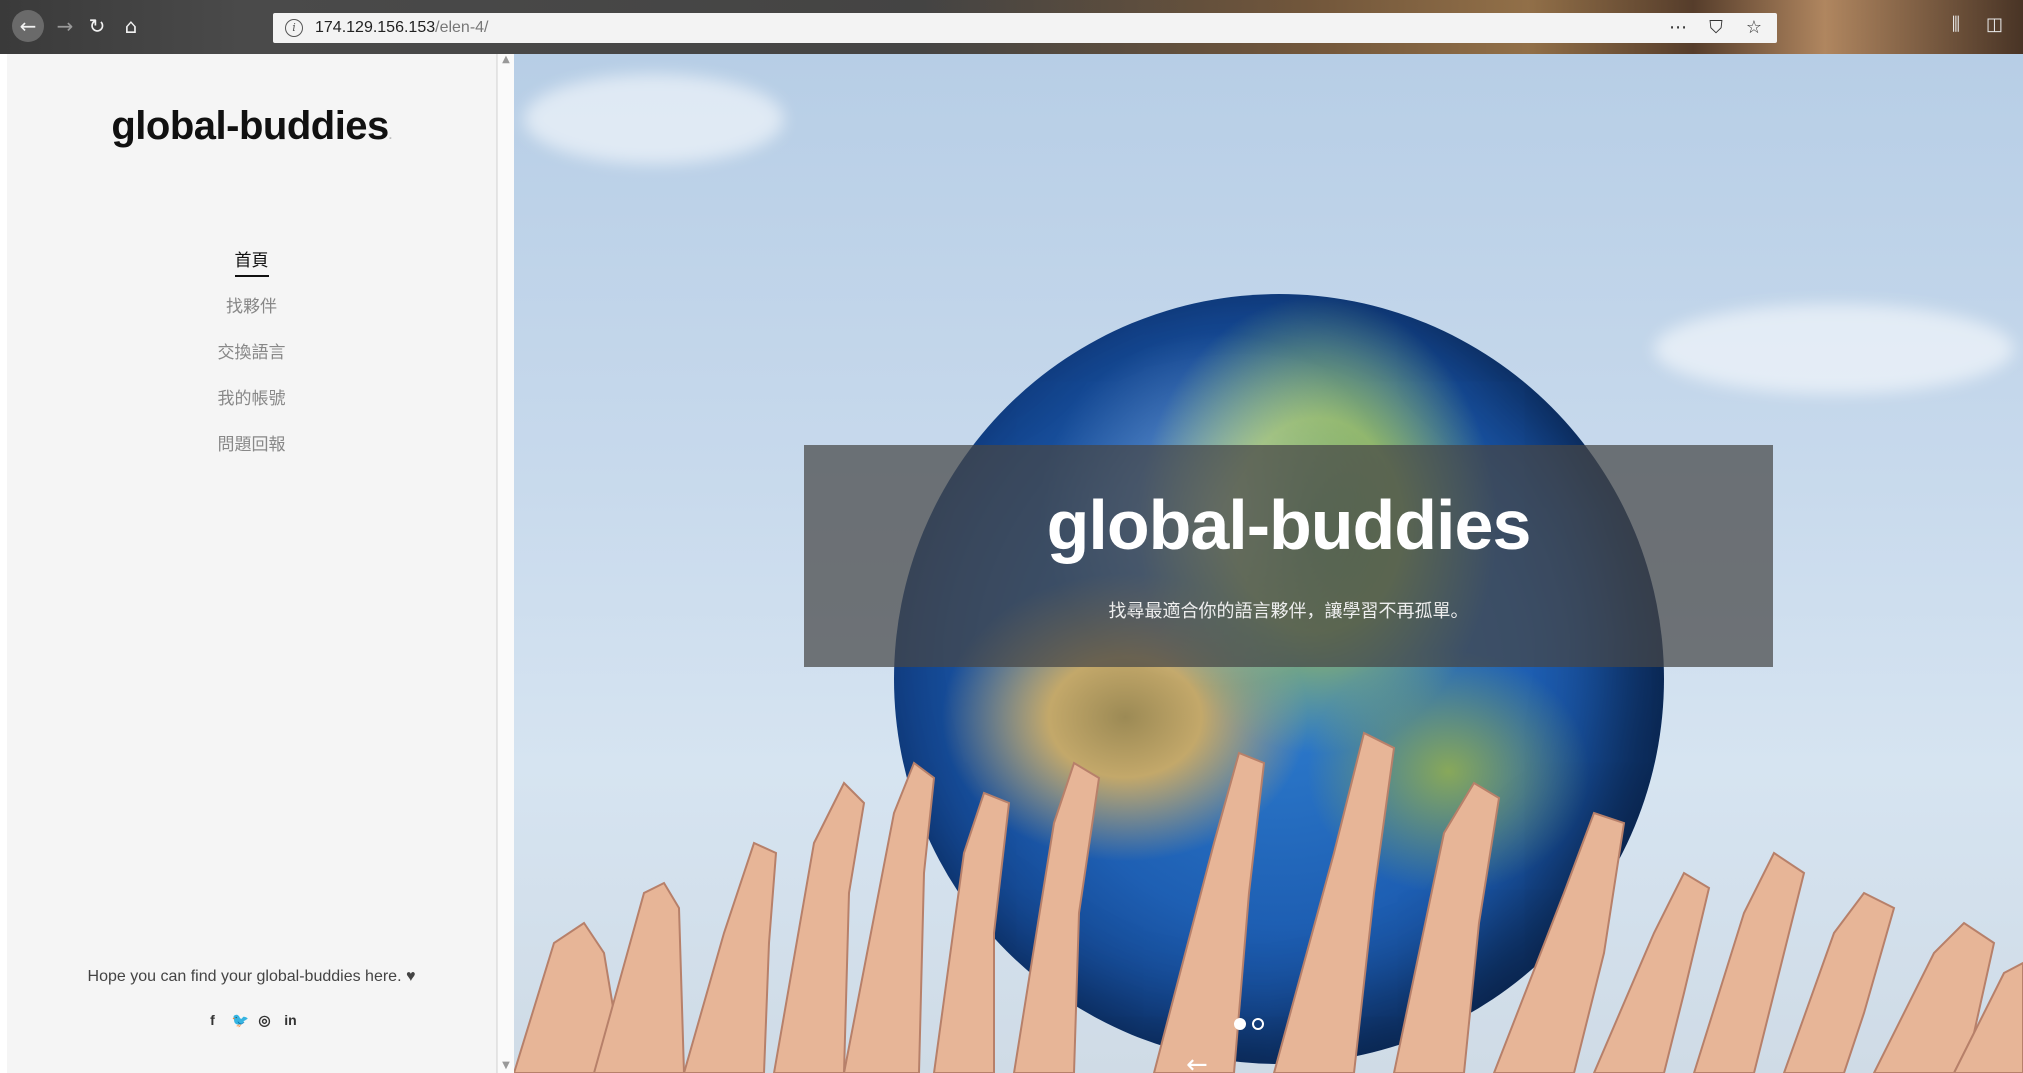 The width and height of the screenshot is (2023, 1073). What do you see at coordinates (1956, 24) in the screenshot?
I see `library-icon: ⫼` at bounding box center [1956, 24].